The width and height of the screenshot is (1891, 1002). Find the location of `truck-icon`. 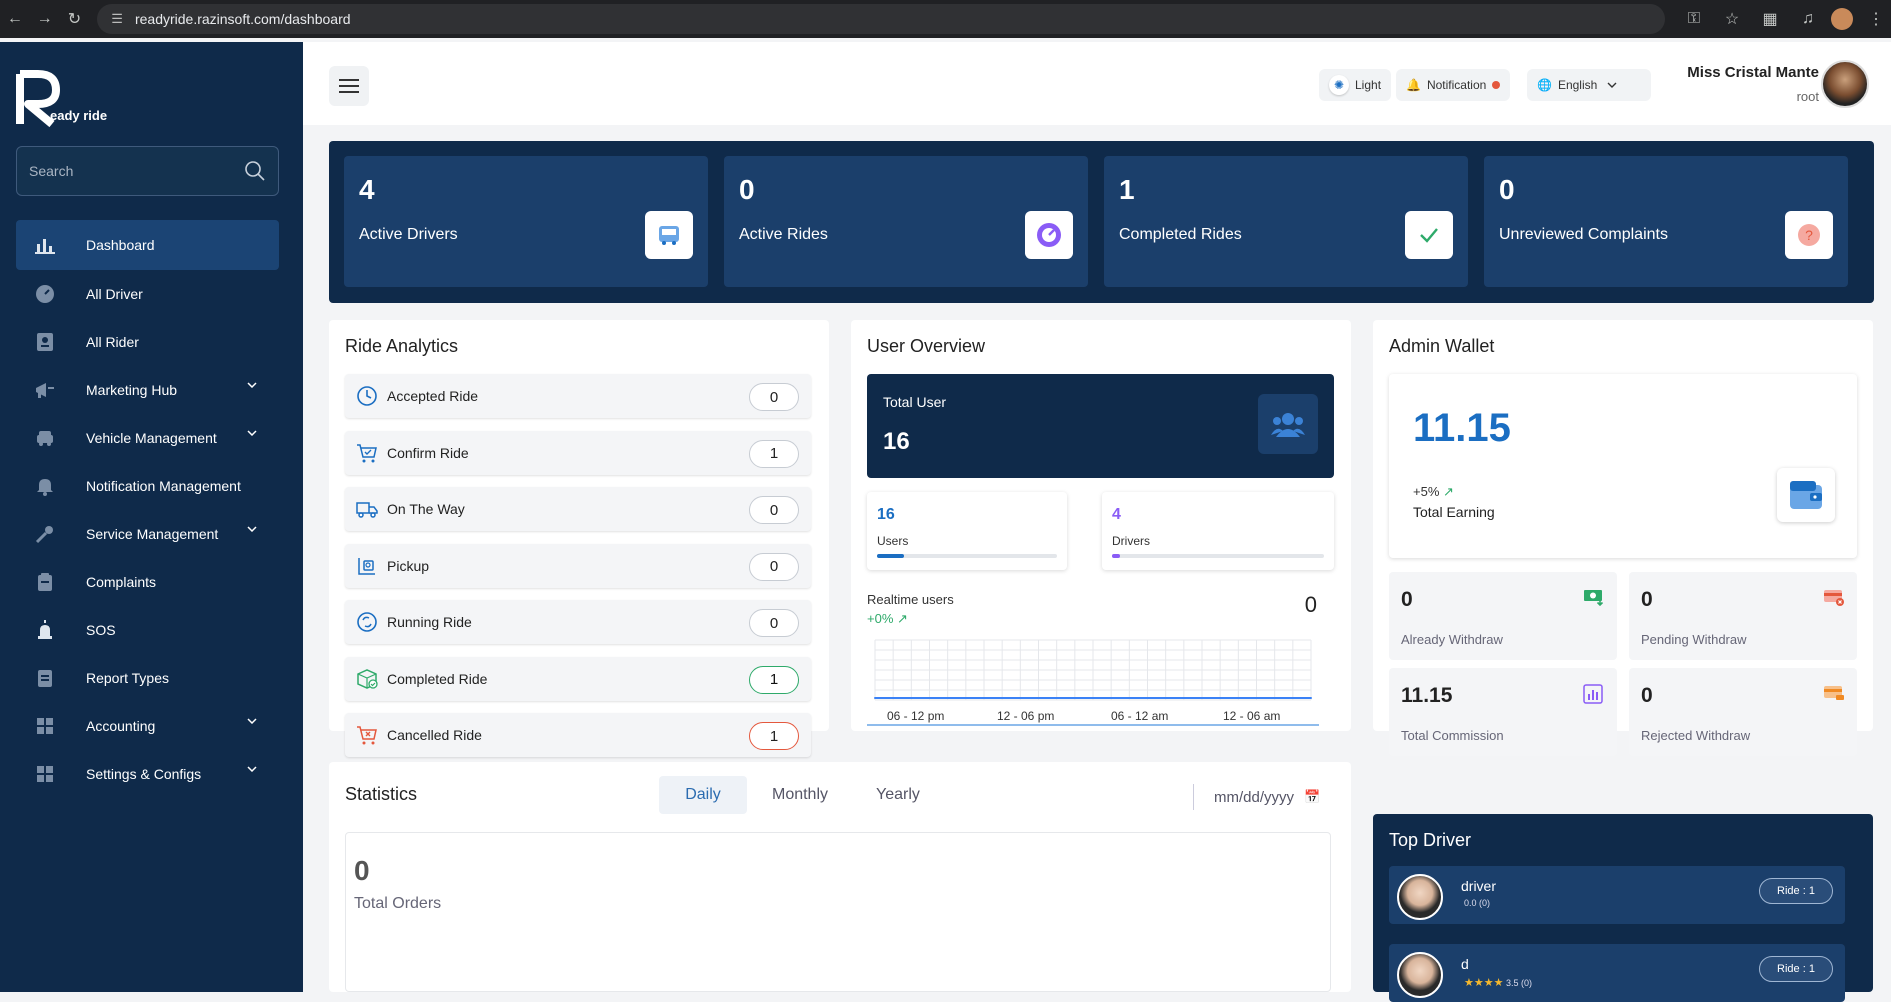

truck-icon is located at coordinates (367, 509).